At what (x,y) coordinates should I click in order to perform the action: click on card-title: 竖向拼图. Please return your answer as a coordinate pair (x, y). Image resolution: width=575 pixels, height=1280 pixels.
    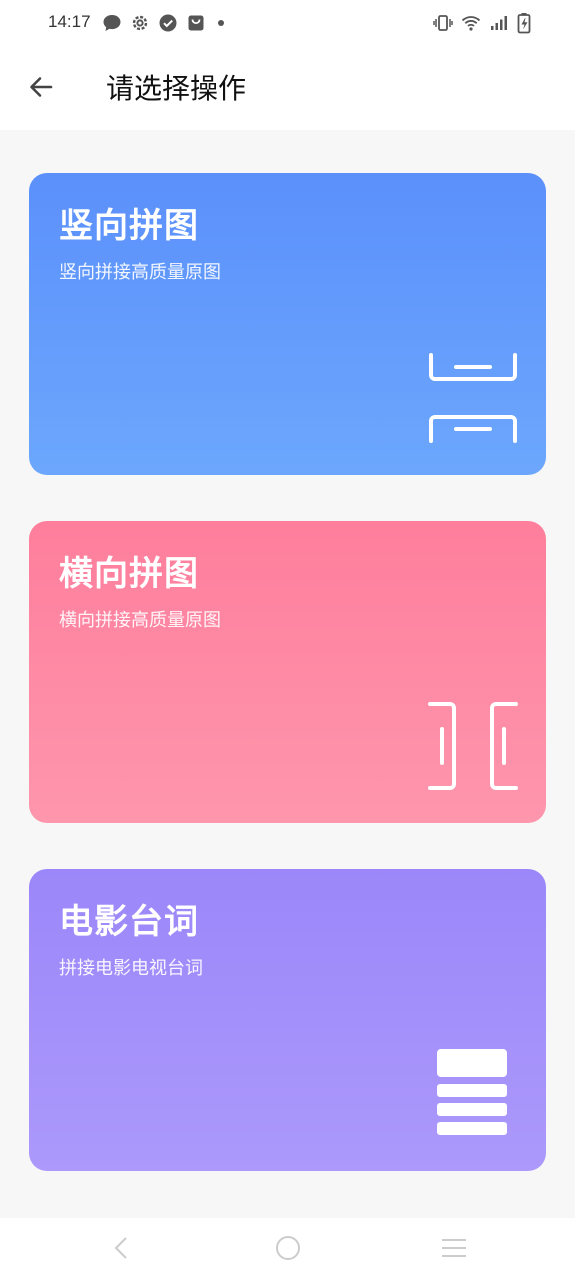
    Looking at the image, I should click on (129, 226).